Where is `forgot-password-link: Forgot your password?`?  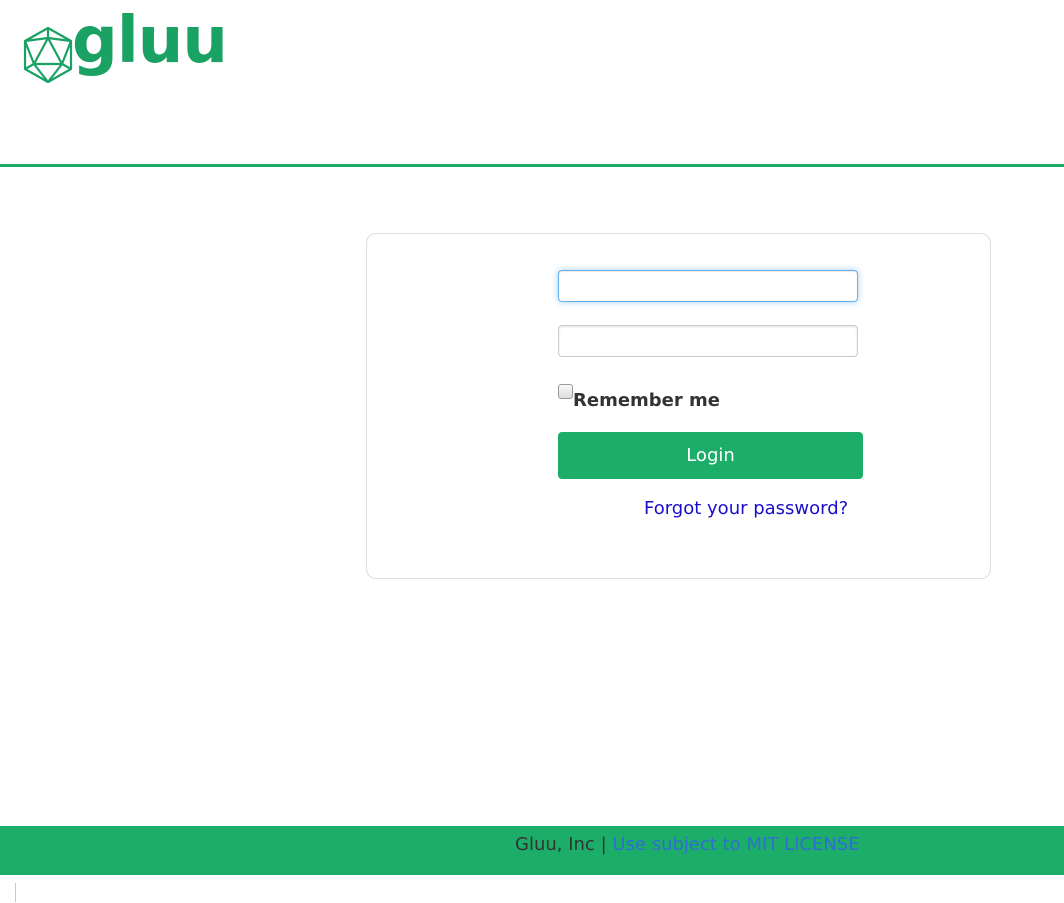
forgot-password-link: Forgot your password? is located at coordinates (746, 508).